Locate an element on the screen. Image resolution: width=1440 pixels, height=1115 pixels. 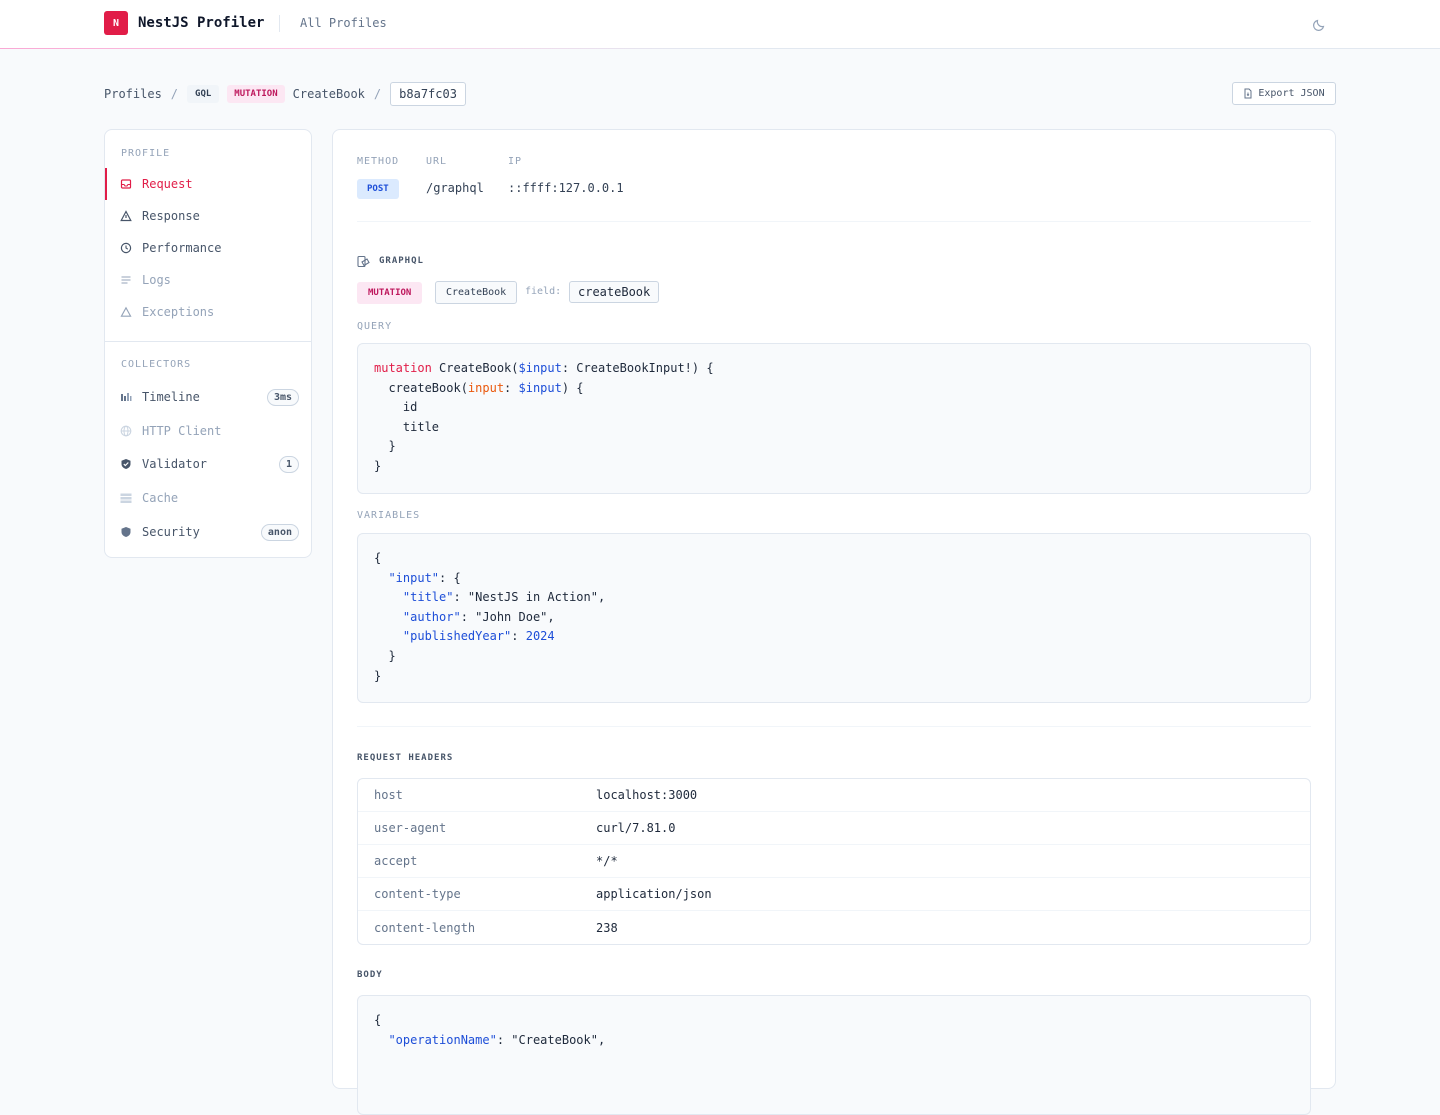
inbox-icon is located at coordinates (126, 184).